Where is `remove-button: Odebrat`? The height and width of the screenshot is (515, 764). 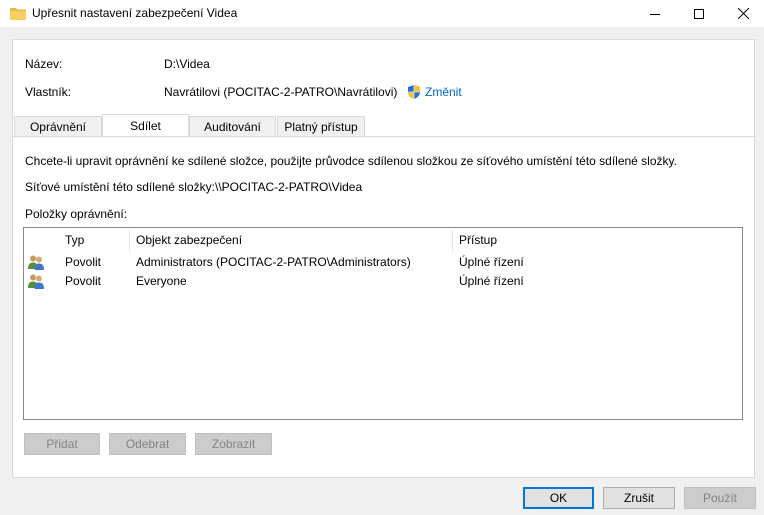 remove-button: Odebrat is located at coordinates (147, 444).